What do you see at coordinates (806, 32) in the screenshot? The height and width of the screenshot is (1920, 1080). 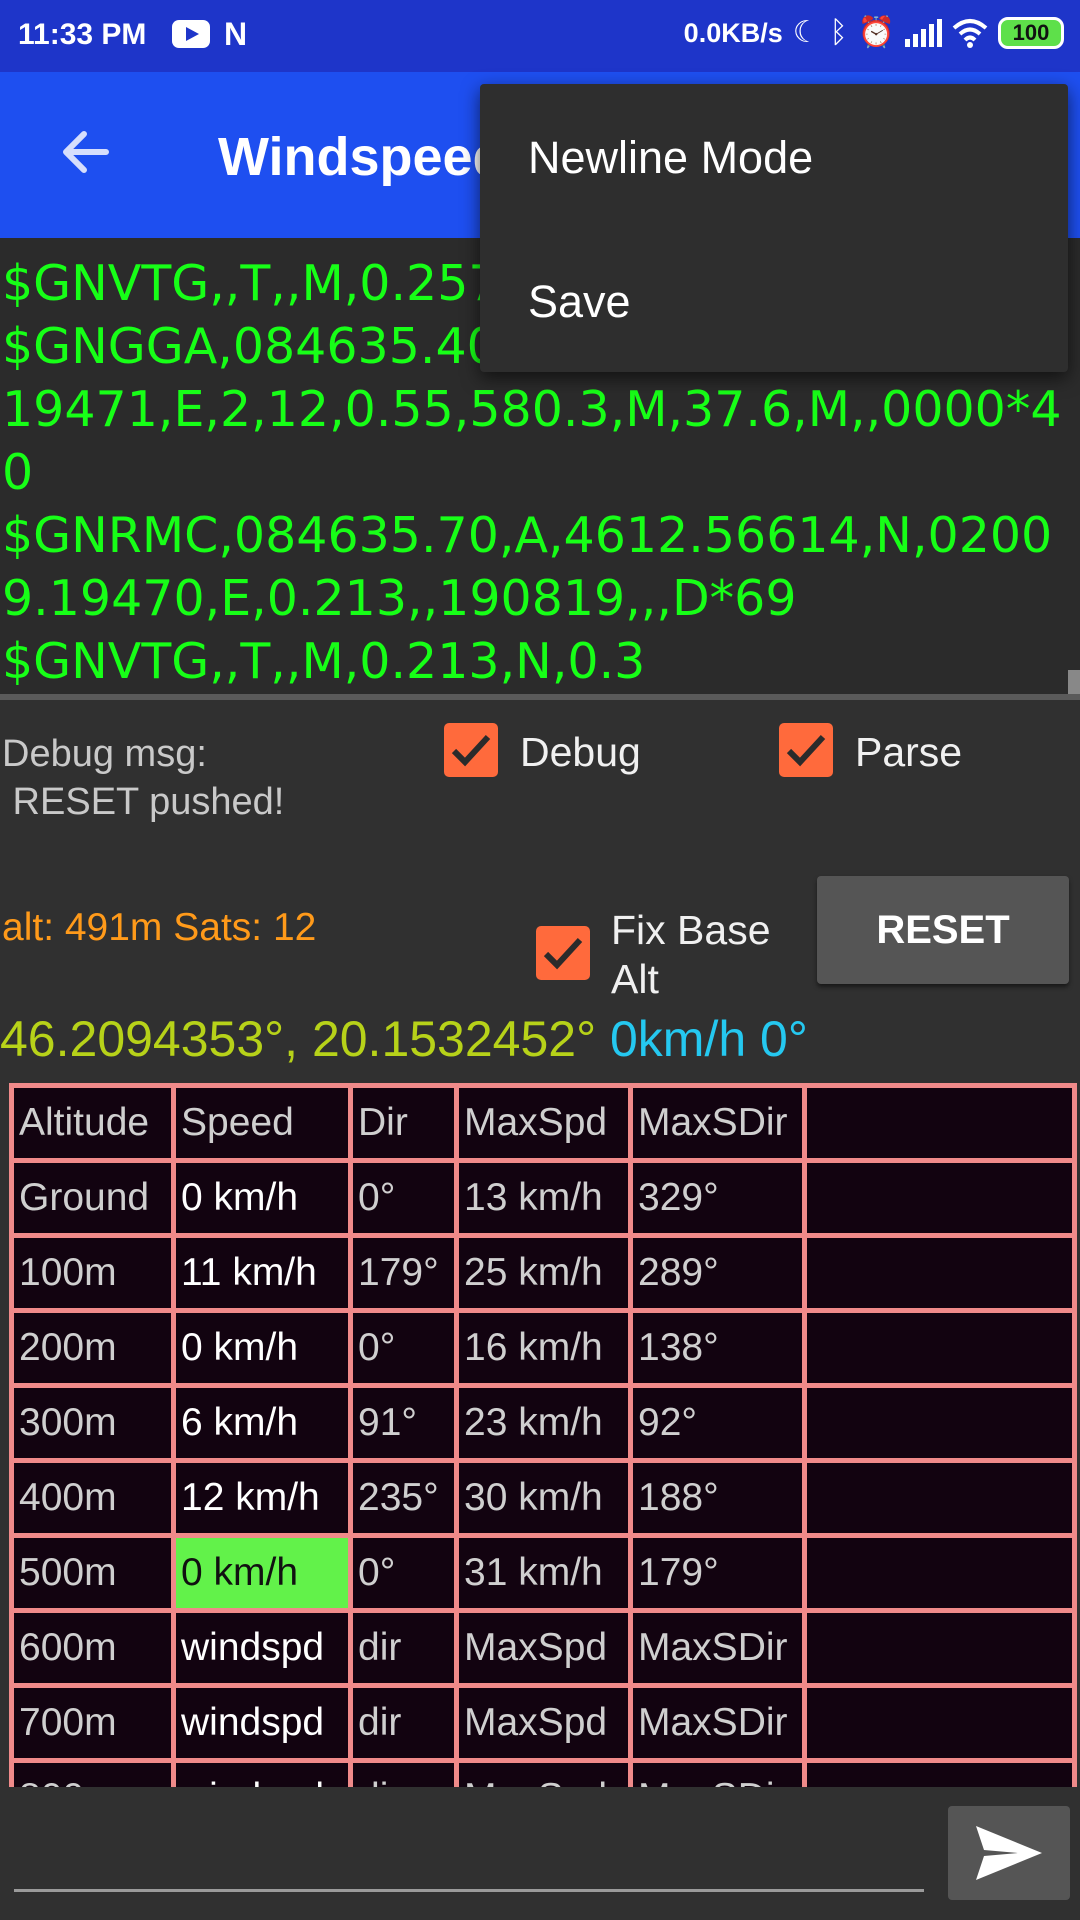 I see `moon-icon: ☾` at bounding box center [806, 32].